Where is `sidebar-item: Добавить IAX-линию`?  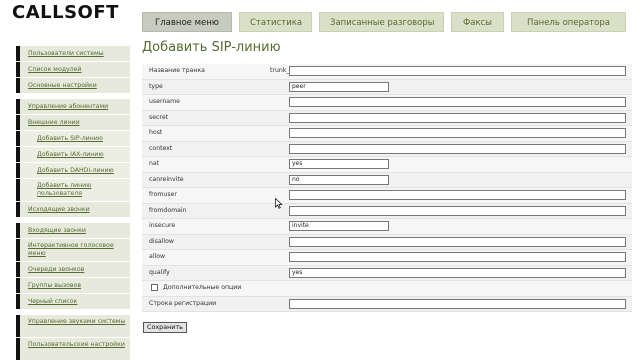 sidebar-item: Добавить IAX-линию is located at coordinates (73, 154).